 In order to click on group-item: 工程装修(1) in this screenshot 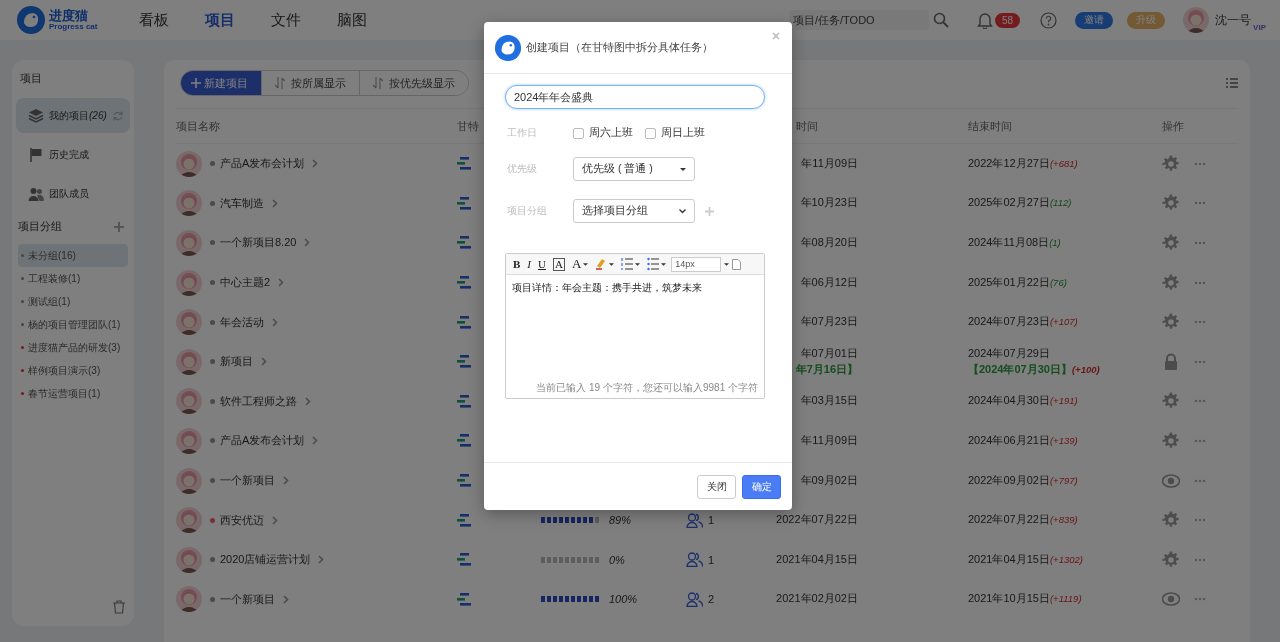, I will do `click(73, 278)`.